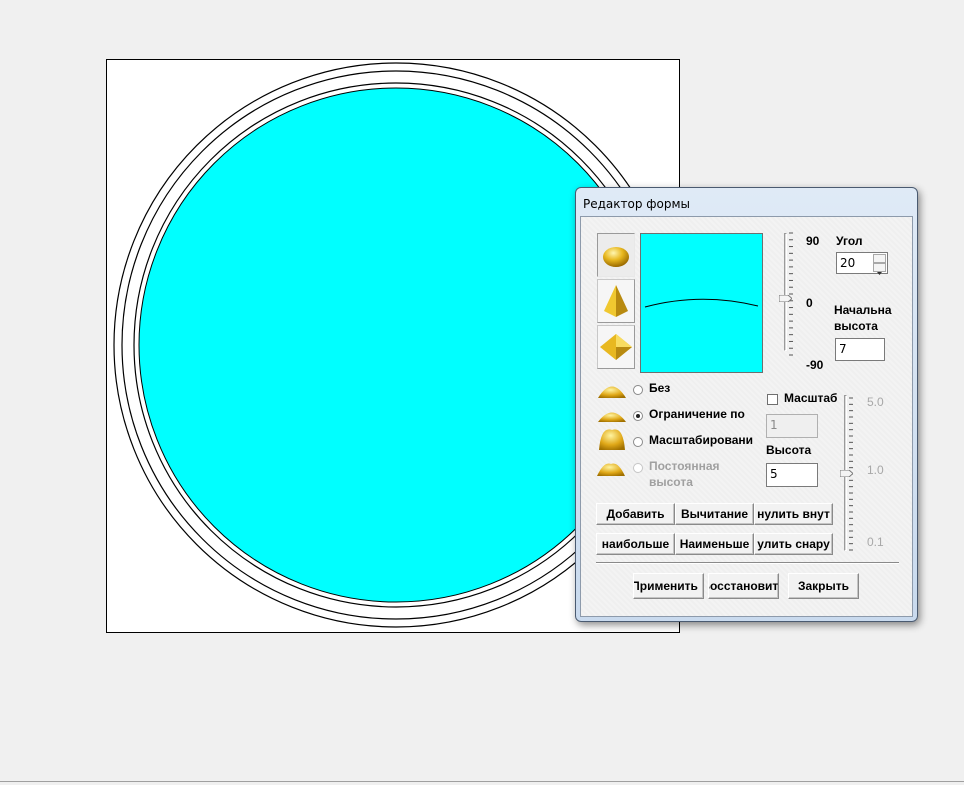 This screenshot has height=785, width=964. What do you see at coordinates (772, 399) in the screenshot?
I see `scale-checkbox` at bounding box center [772, 399].